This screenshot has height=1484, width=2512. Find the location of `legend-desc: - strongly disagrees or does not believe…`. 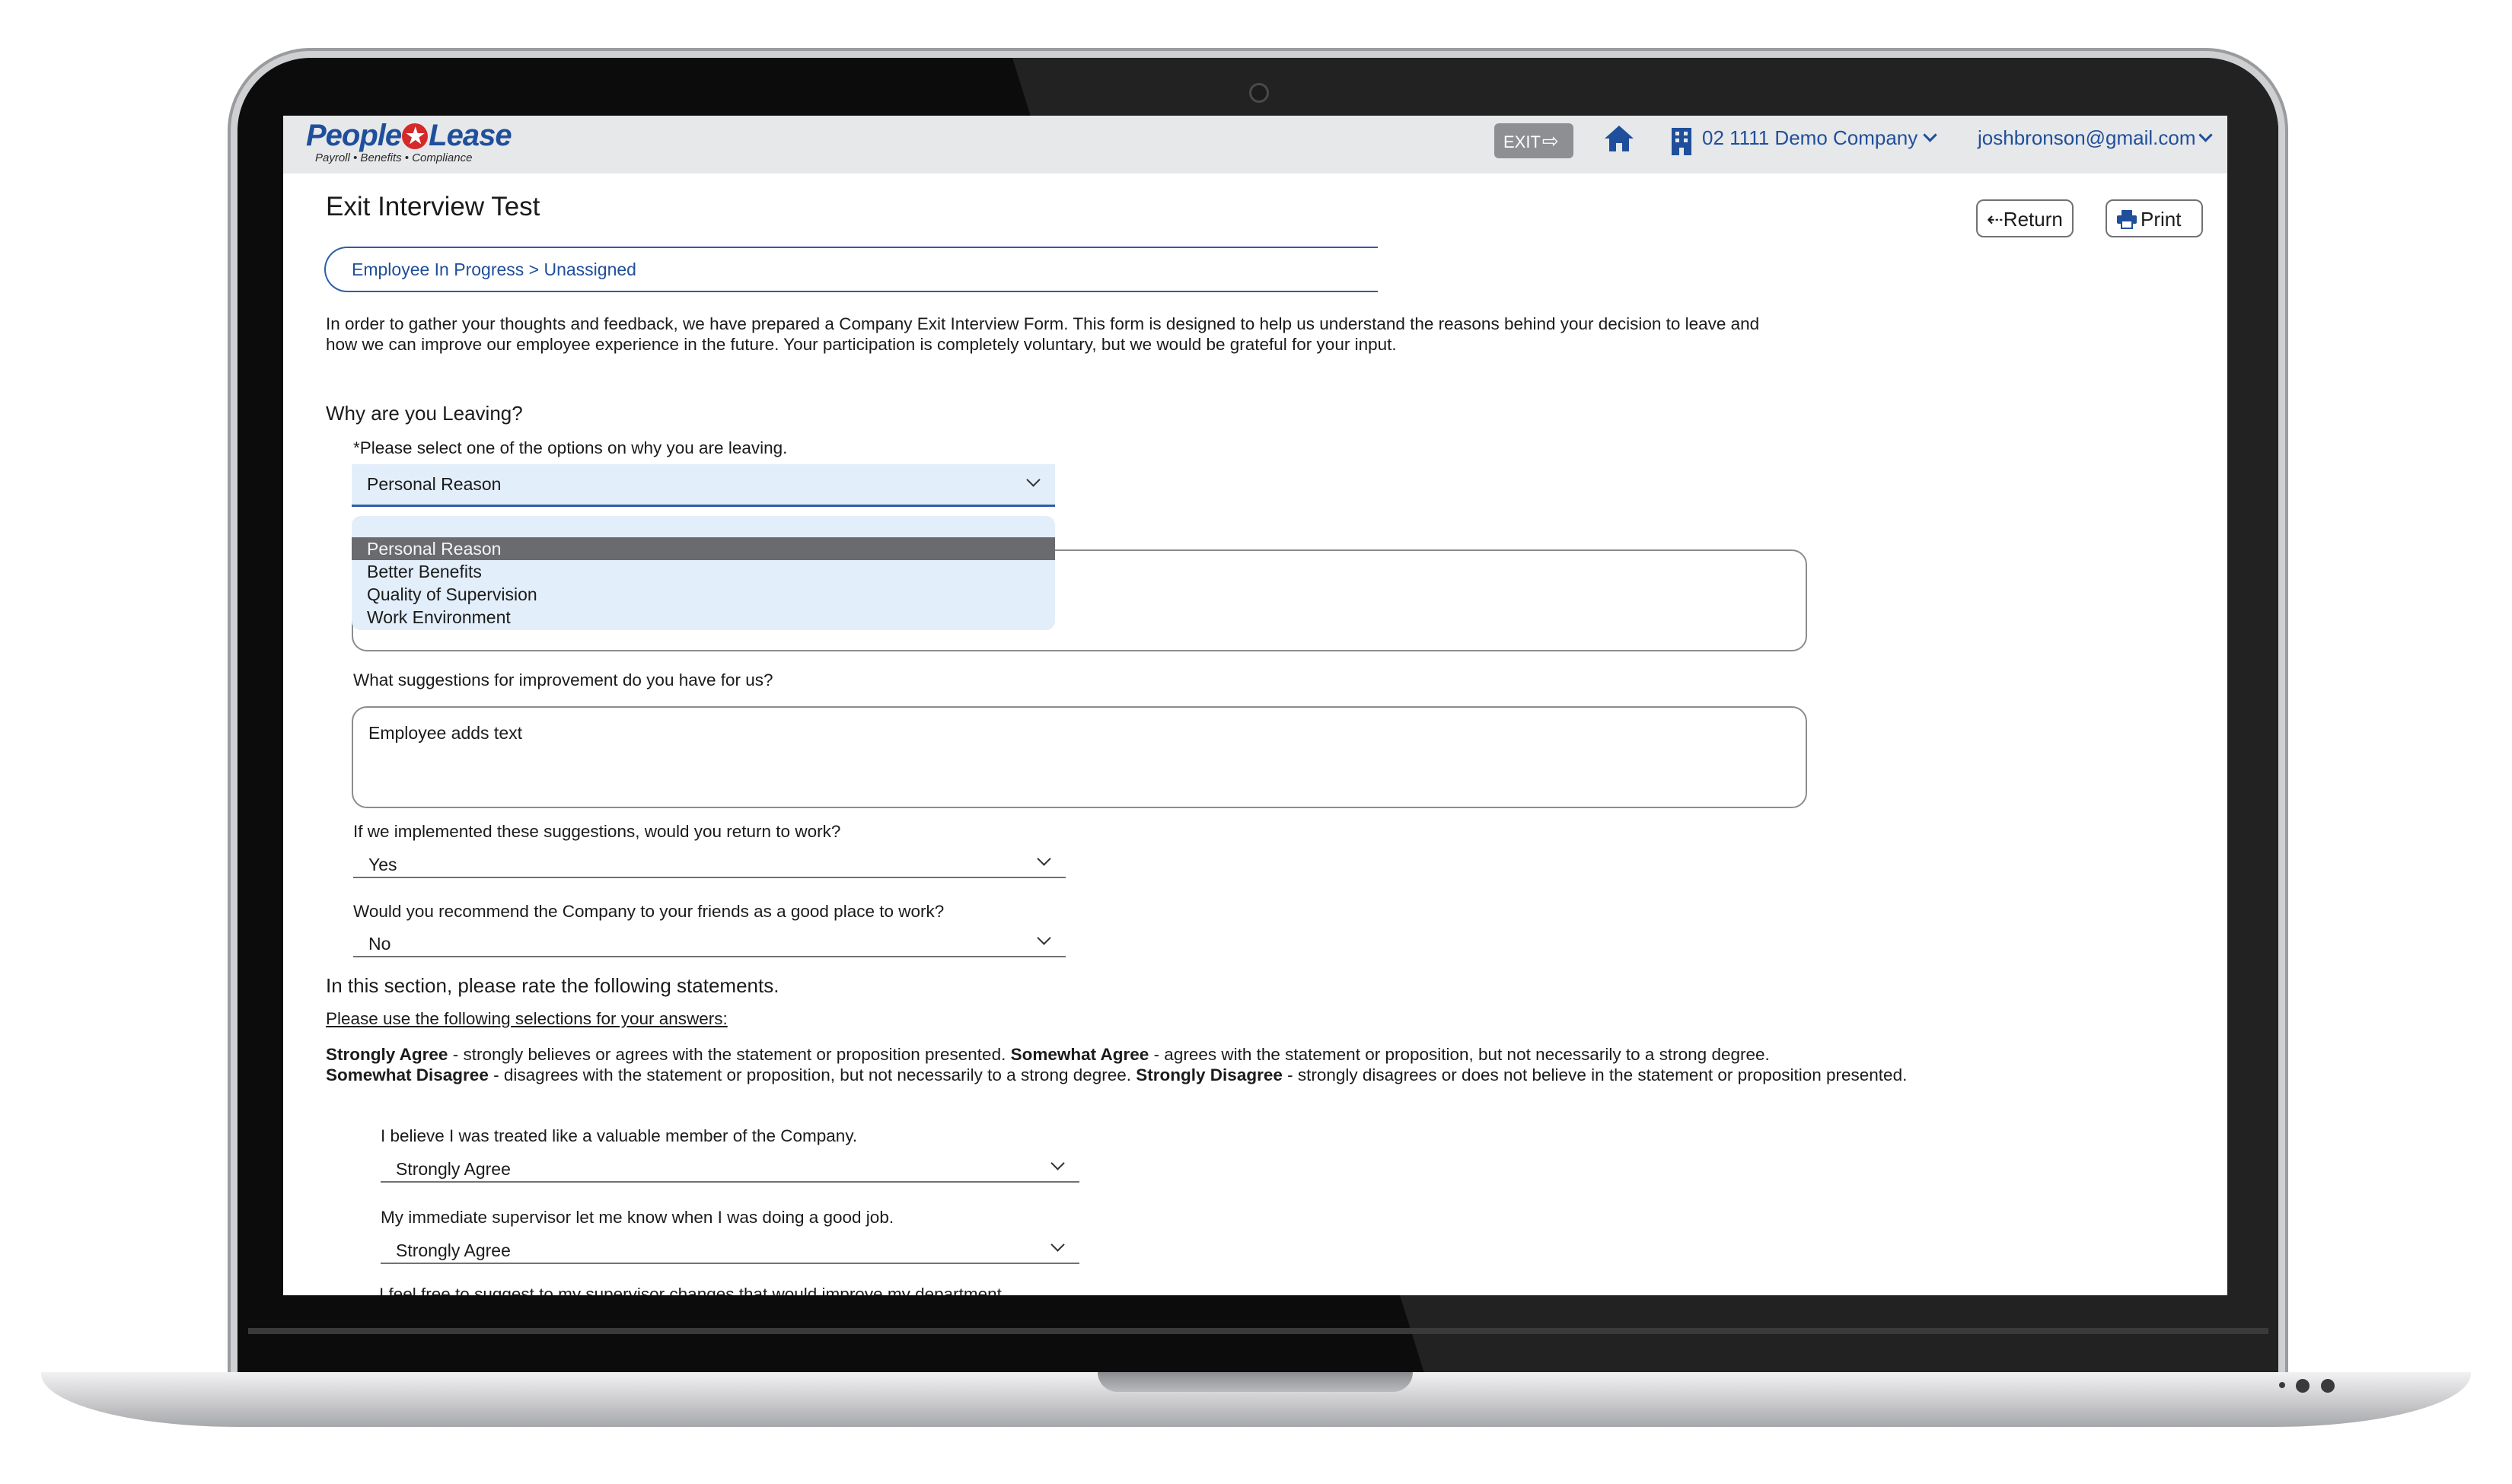

legend-desc: - strongly disagrees or does not believe… is located at coordinates (1595, 1074).